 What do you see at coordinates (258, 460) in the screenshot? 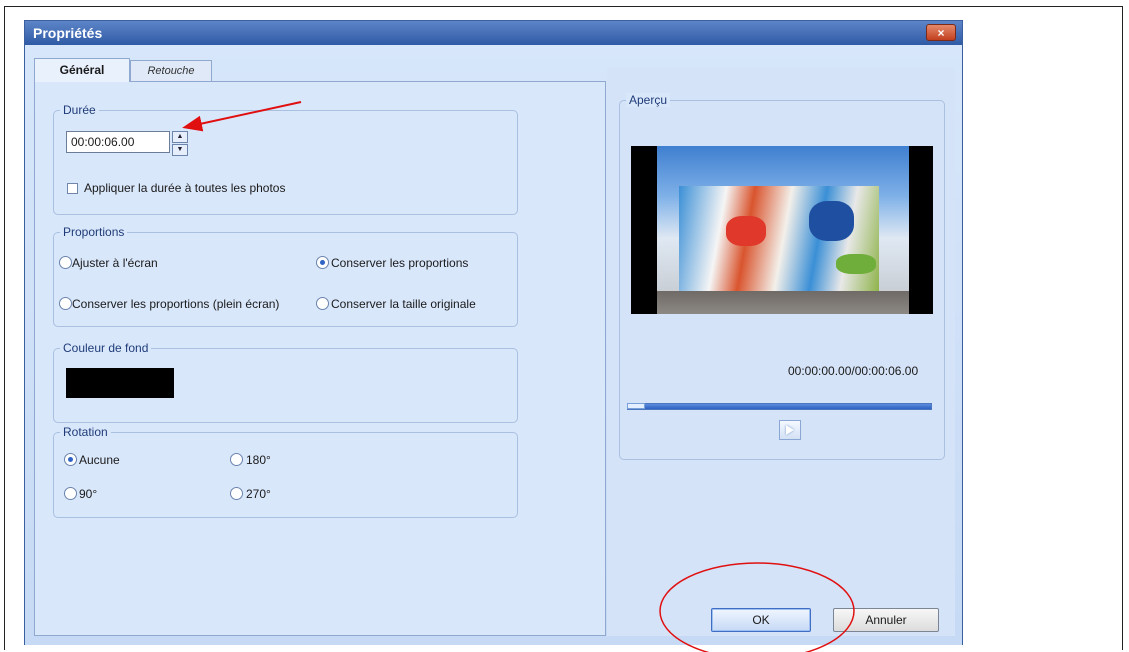
I see `radio-rotation-180-label: 180°` at bounding box center [258, 460].